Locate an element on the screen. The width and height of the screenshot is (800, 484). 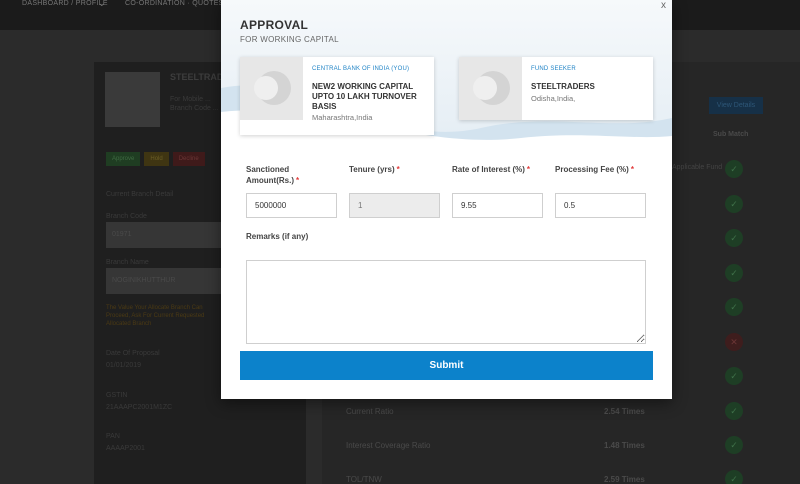
branch-name-label: Branch Name is located at coordinates (127, 262).